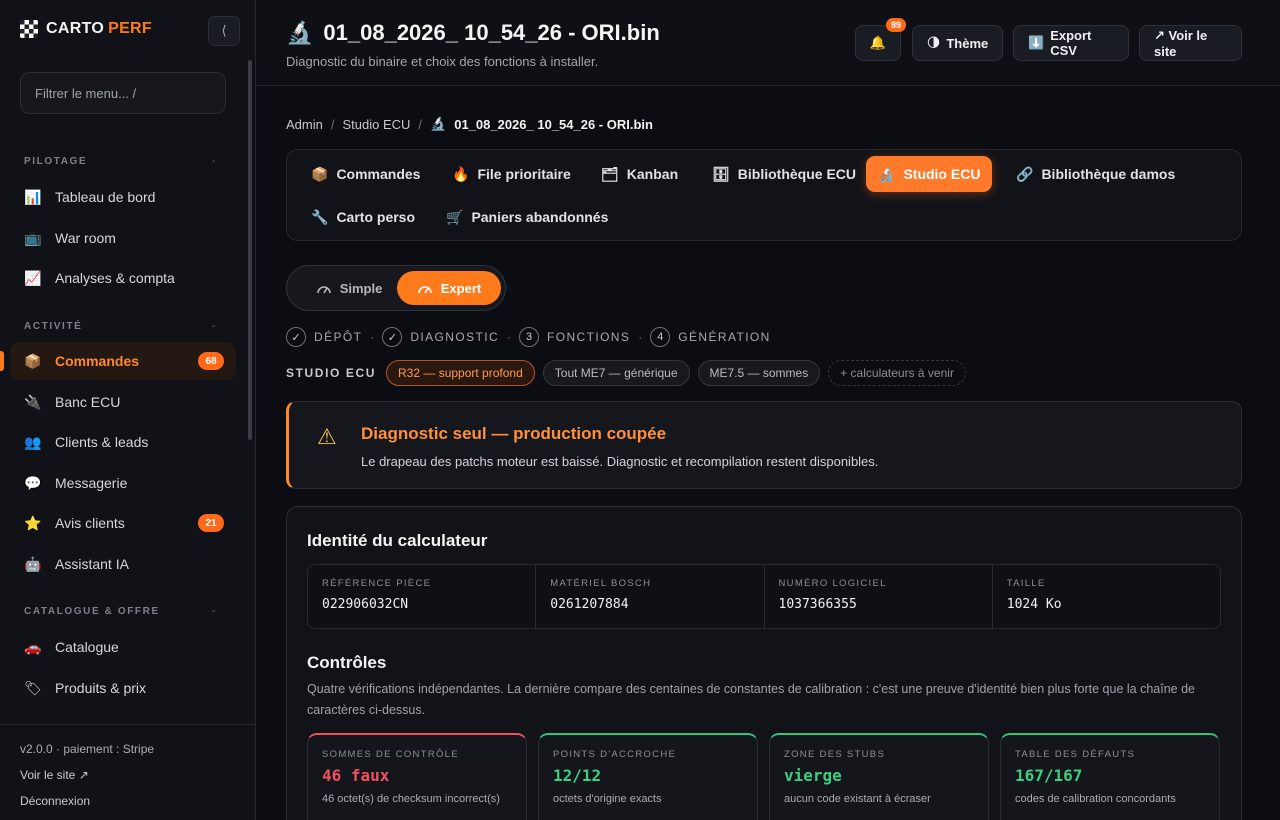 The width and height of the screenshot is (1280, 820). Describe the element at coordinates (1075, 754) in the screenshot. I see `control-label: TABLE DES DÉFAUTS` at that location.